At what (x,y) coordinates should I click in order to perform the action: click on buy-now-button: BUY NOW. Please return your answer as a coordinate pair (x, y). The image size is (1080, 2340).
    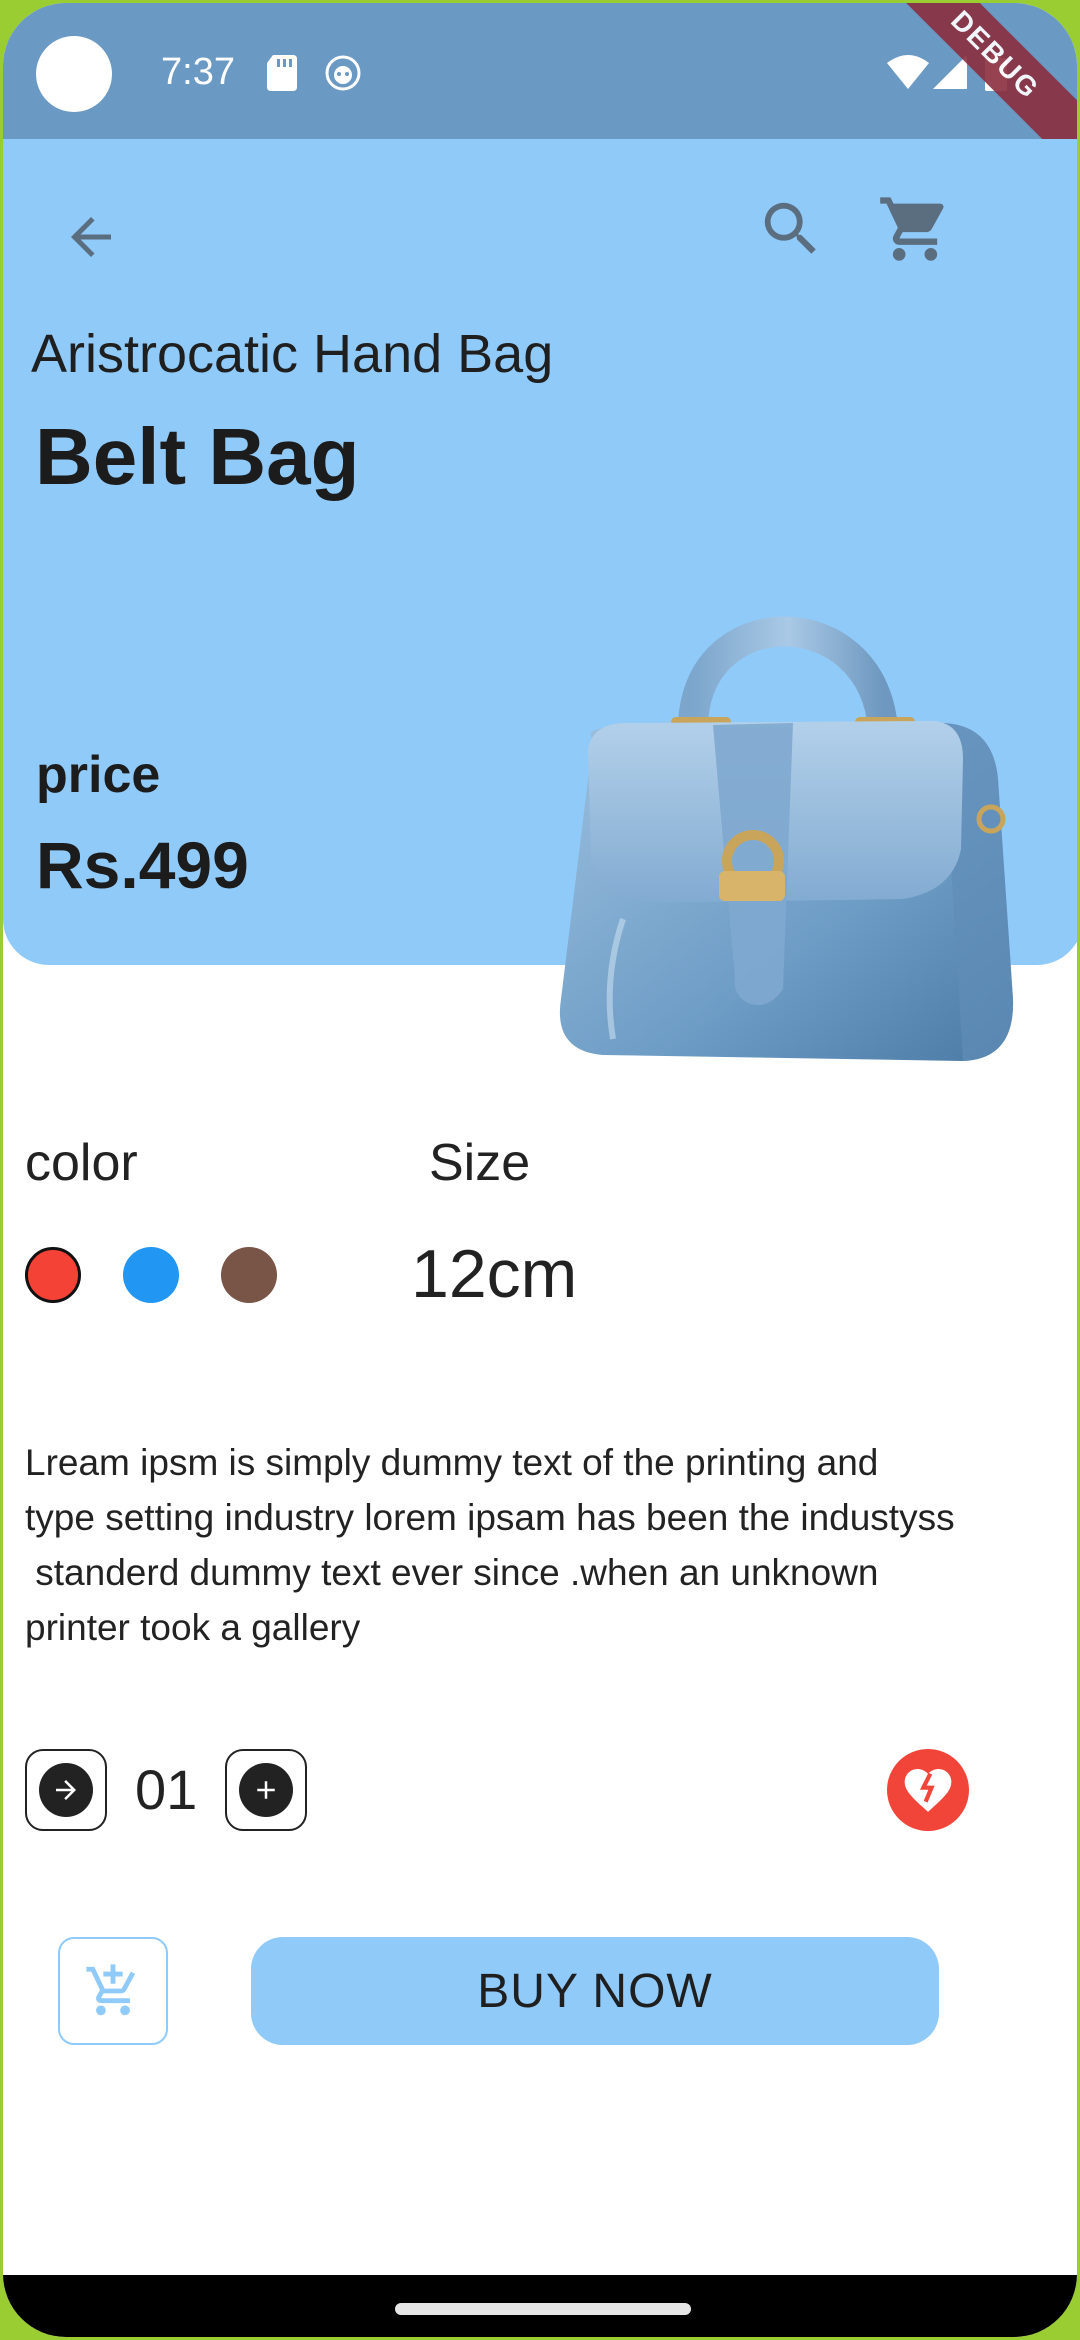
    Looking at the image, I should click on (595, 1991).